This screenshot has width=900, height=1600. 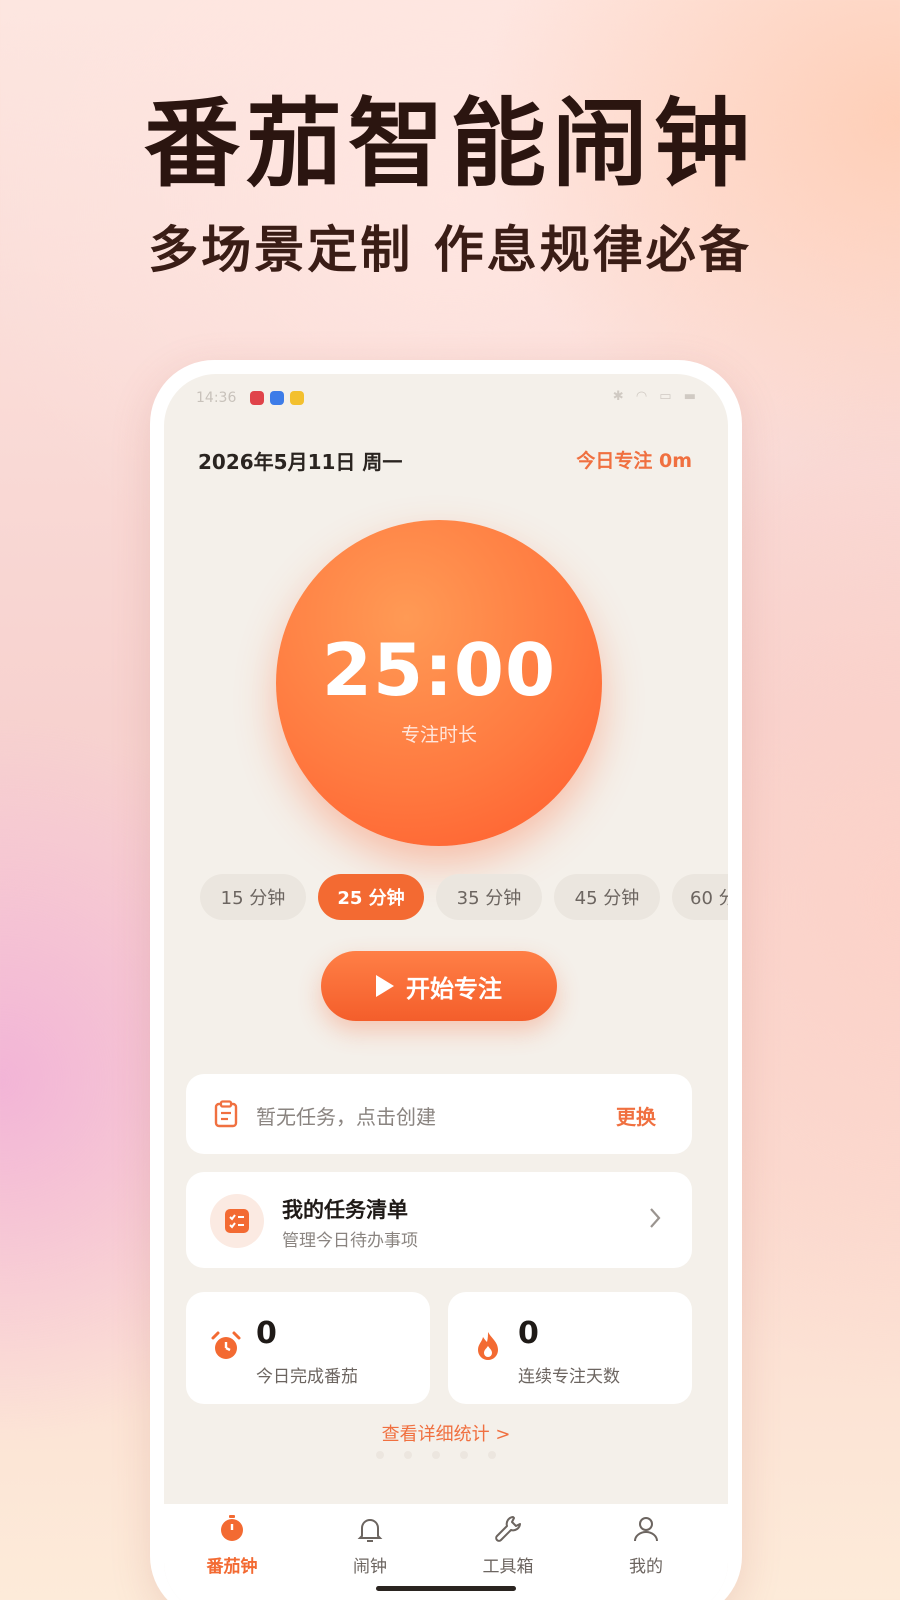 I want to click on tab-alarm: 闹钟, so click(x=370, y=1545).